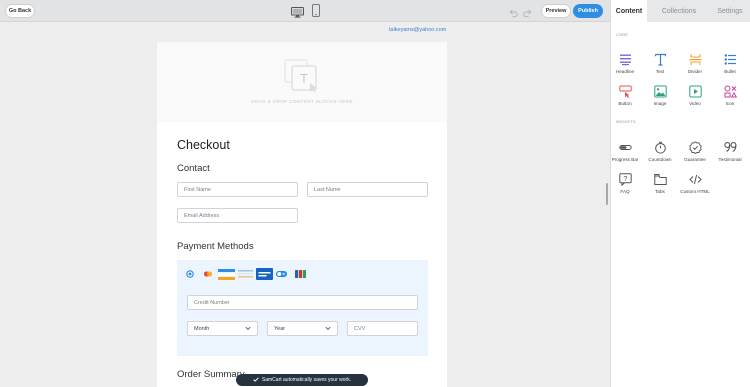 The height and width of the screenshot is (387, 750). What do you see at coordinates (256, 380) in the screenshot?
I see `check-icon` at bounding box center [256, 380].